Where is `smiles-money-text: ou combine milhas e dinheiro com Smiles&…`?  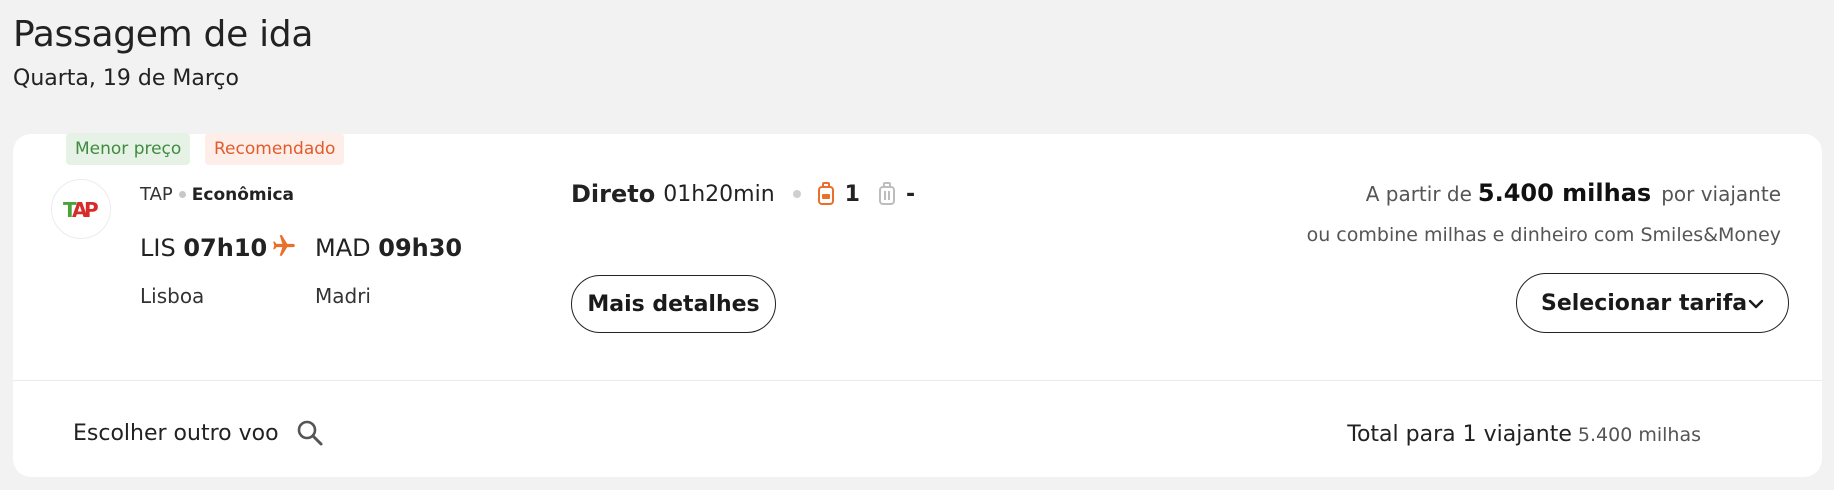
smiles-money-text: ou combine milhas e dinheiro com Smiles&… is located at coordinates (1543, 235).